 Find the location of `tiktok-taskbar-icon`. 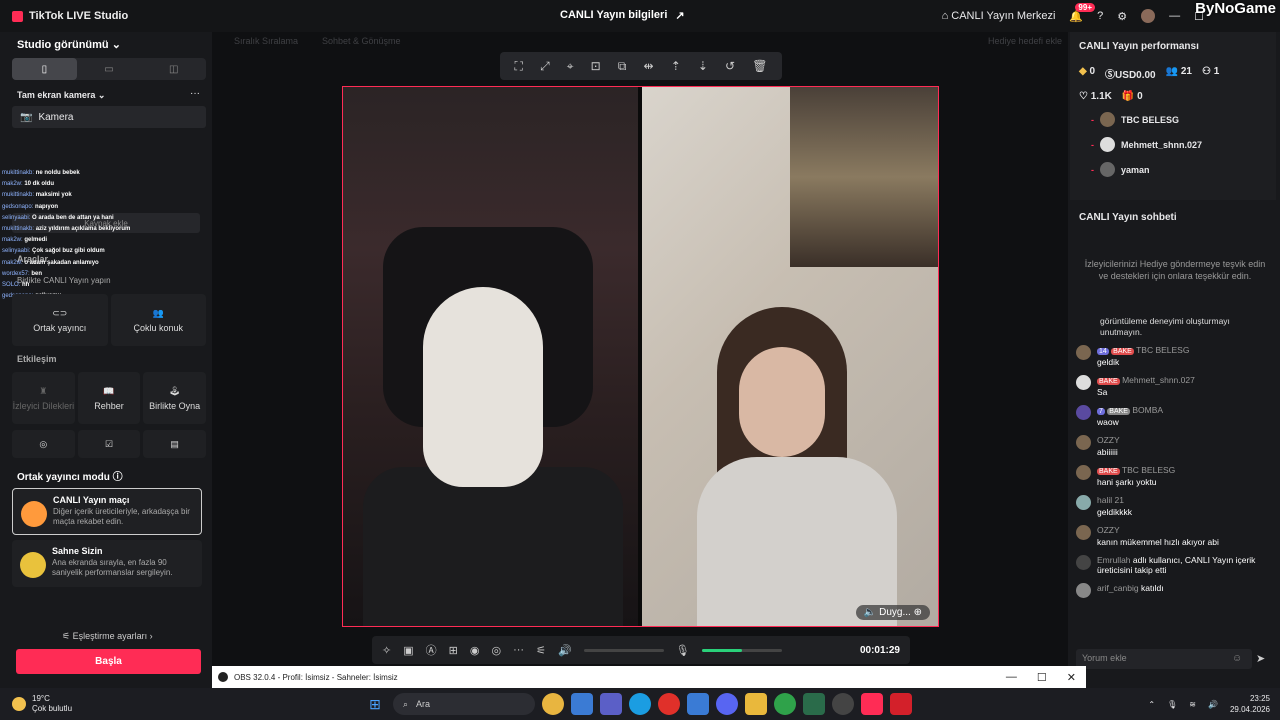

tiktok-taskbar-icon is located at coordinates (872, 704).